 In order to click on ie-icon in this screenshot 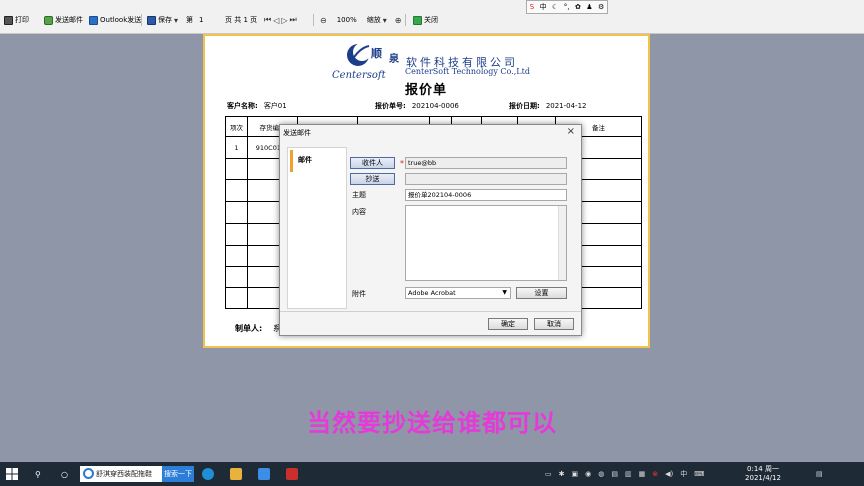, I will do `click(88, 473)`.